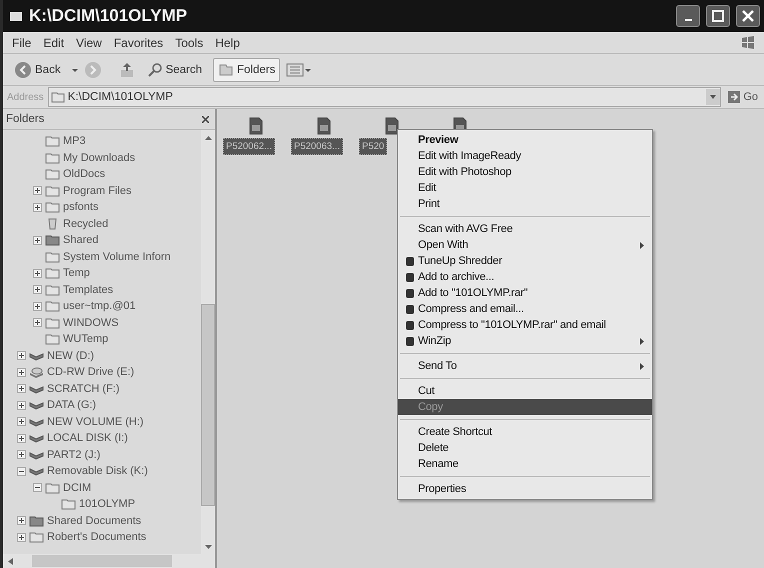  What do you see at coordinates (525, 341) in the screenshot?
I see `menu-item: WinZip` at bounding box center [525, 341].